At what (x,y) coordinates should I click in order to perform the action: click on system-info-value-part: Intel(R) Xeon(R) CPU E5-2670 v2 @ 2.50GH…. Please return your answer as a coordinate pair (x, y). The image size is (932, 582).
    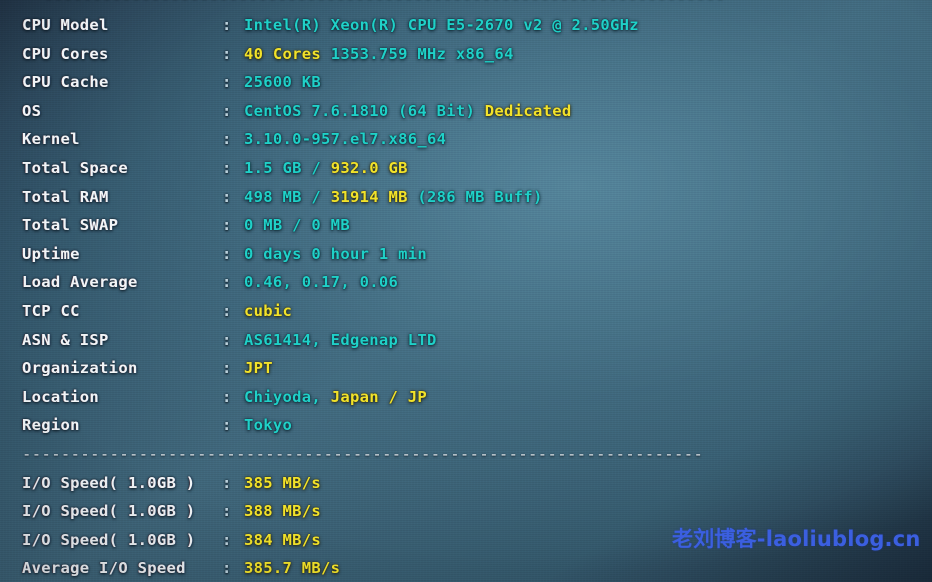
    Looking at the image, I should click on (441, 25).